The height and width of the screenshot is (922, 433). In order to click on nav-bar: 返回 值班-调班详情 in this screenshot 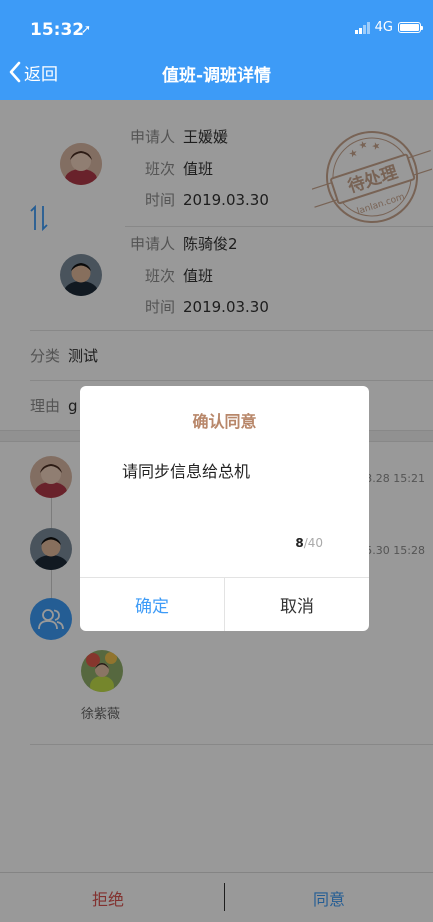, I will do `click(216, 72)`.